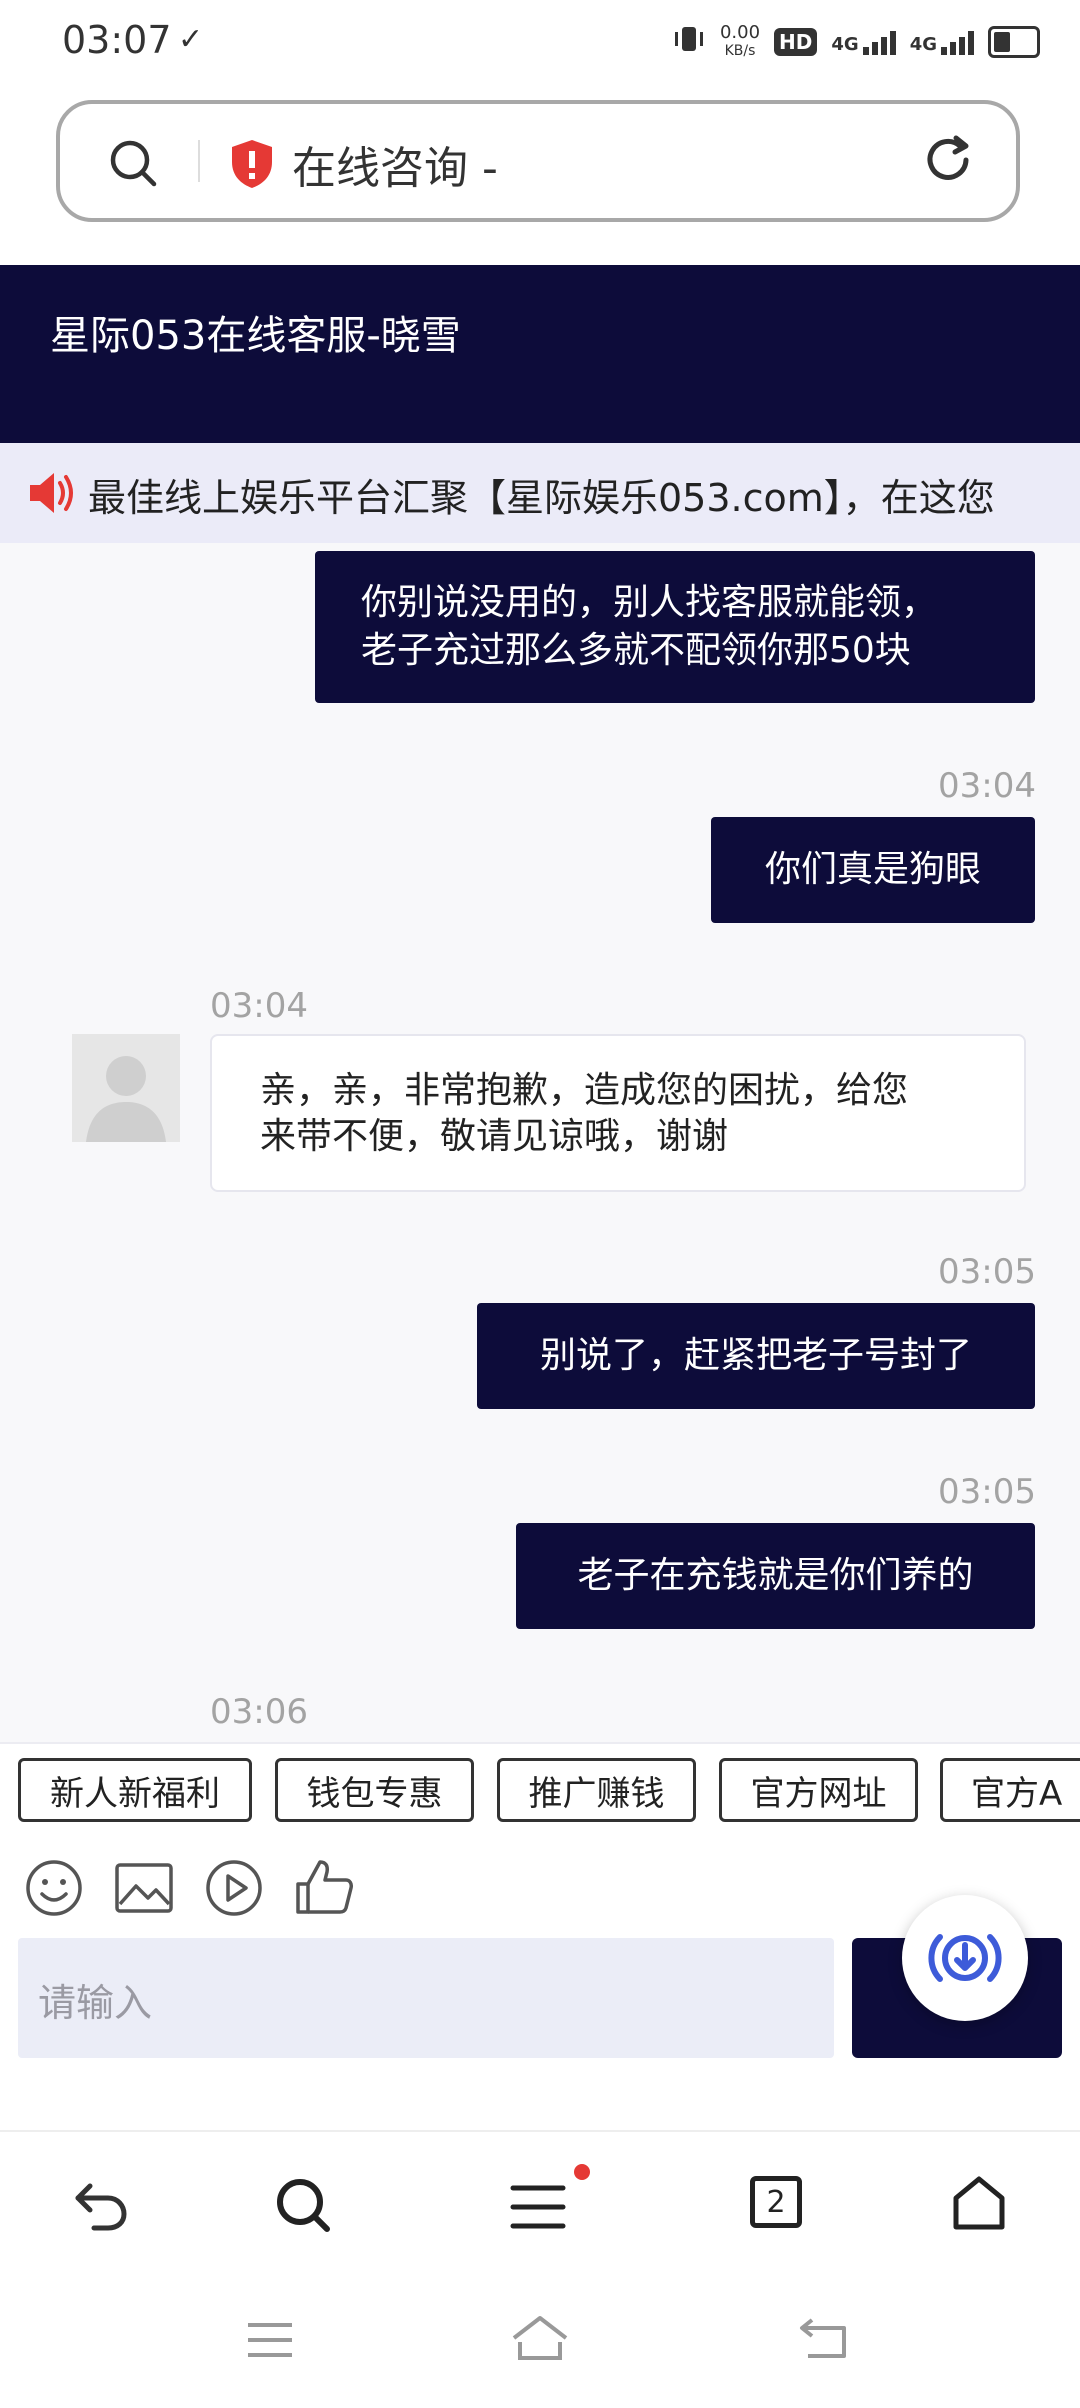 The image size is (1080, 2408). I want to click on chat-header: 星际053在线客服-晓雪, so click(540, 354).